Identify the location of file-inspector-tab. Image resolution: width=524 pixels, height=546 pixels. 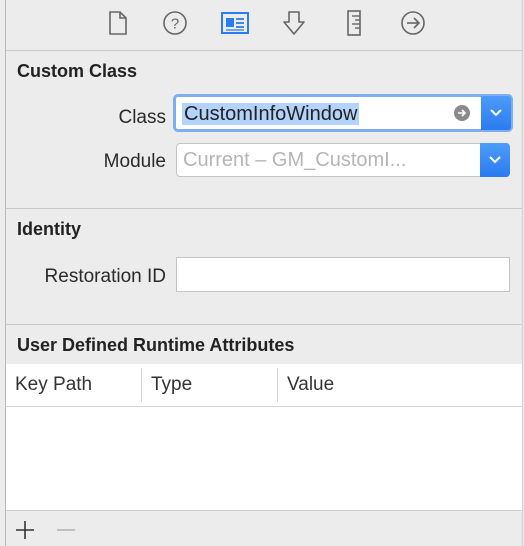
(118, 23).